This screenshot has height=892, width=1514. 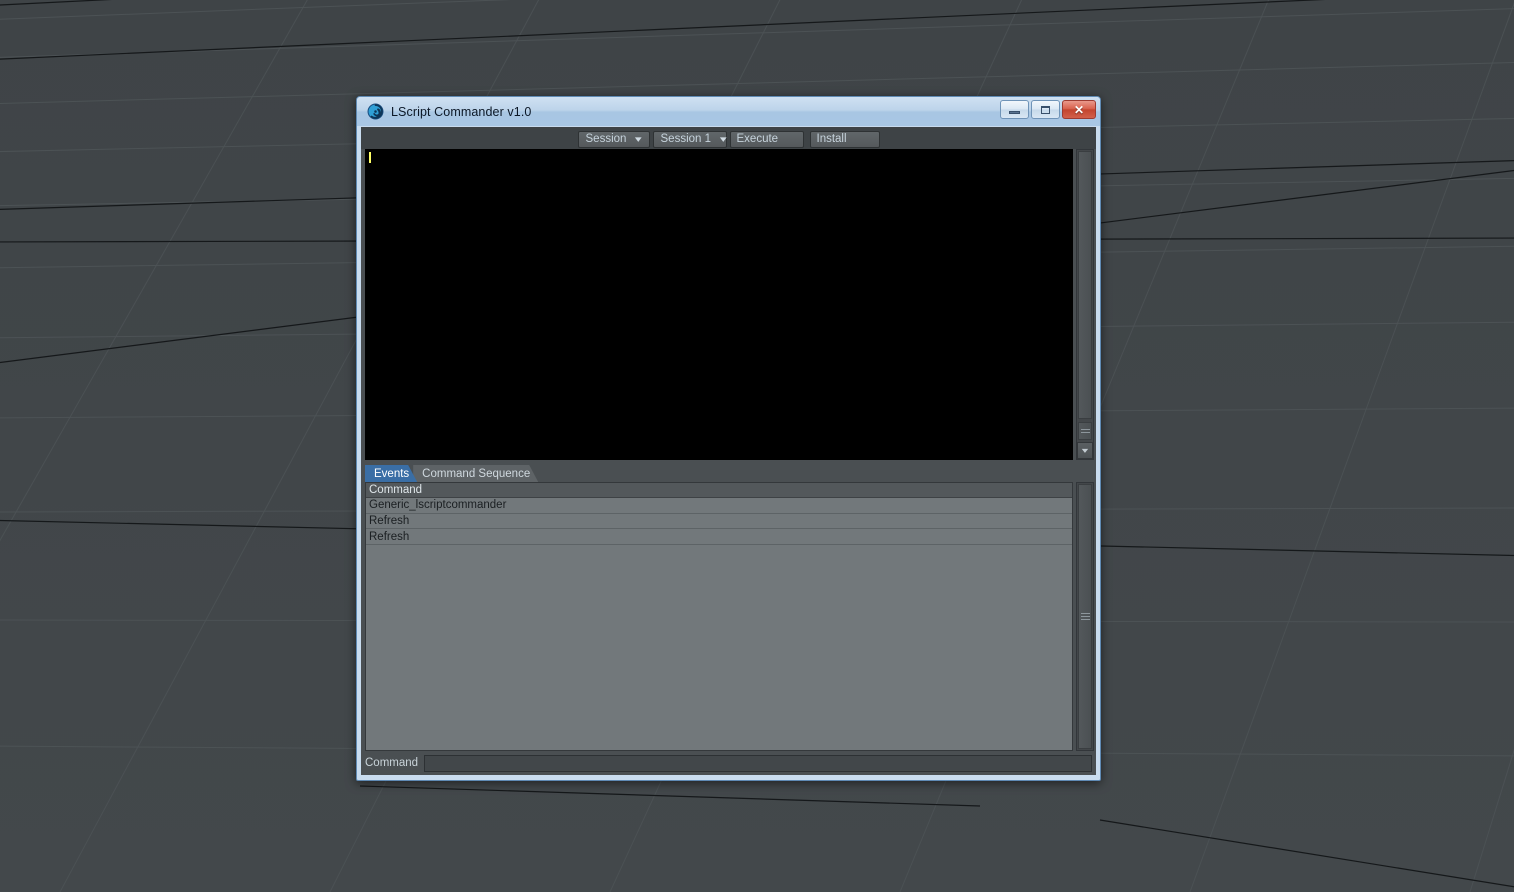 I want to click on tab-events: Events, so click(x=391, y=473).